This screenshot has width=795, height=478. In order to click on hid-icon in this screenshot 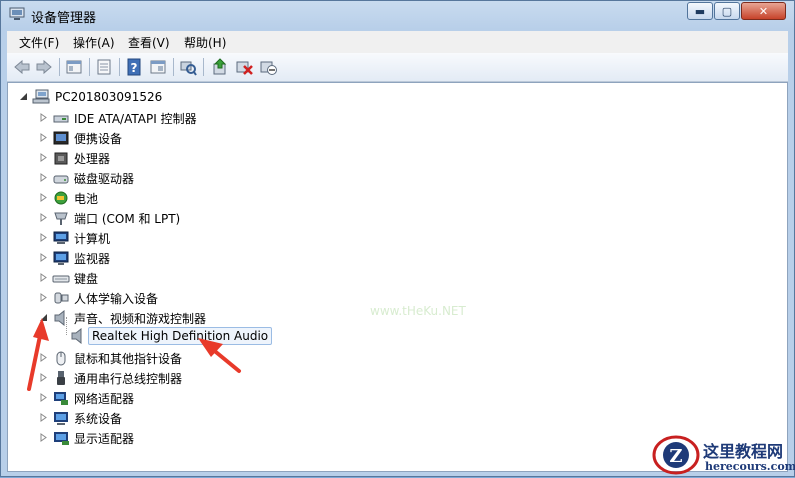, I will do `click(61, 298)`.